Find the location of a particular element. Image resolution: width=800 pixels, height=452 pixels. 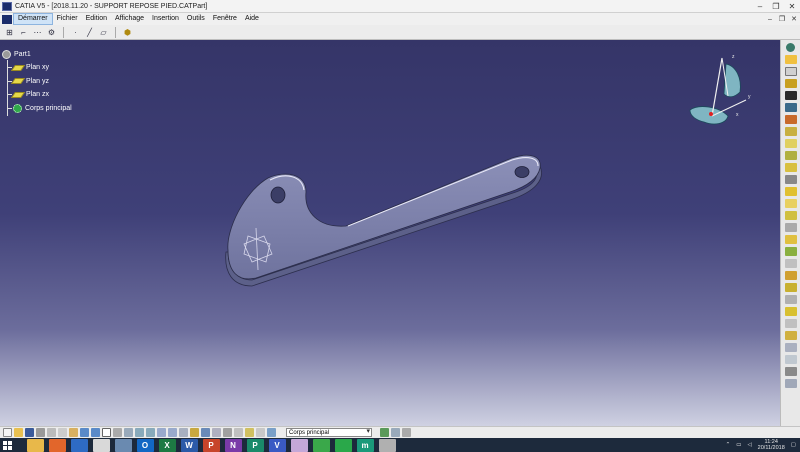

new-icon is located at coordinates (7, 432).